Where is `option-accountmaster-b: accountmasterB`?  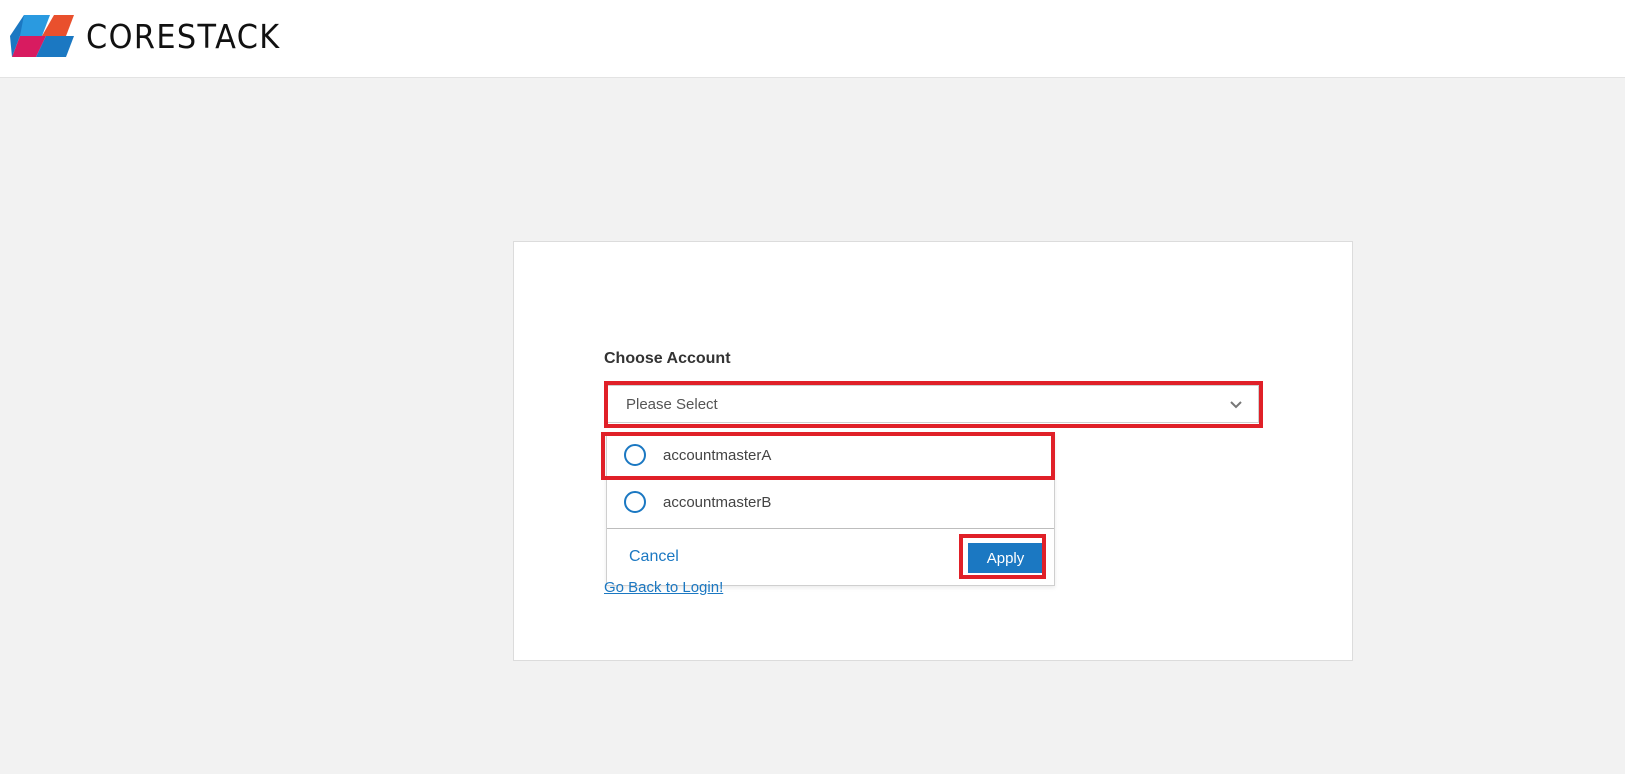
option-accountmaster-b: accountmasterB is located at coordinates (830, 503).